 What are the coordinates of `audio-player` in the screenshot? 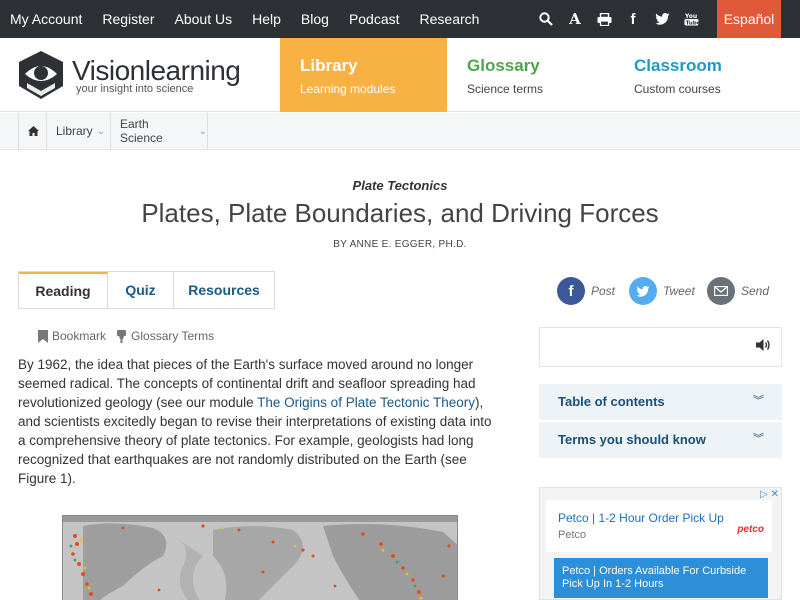 It's located at (660, 347).